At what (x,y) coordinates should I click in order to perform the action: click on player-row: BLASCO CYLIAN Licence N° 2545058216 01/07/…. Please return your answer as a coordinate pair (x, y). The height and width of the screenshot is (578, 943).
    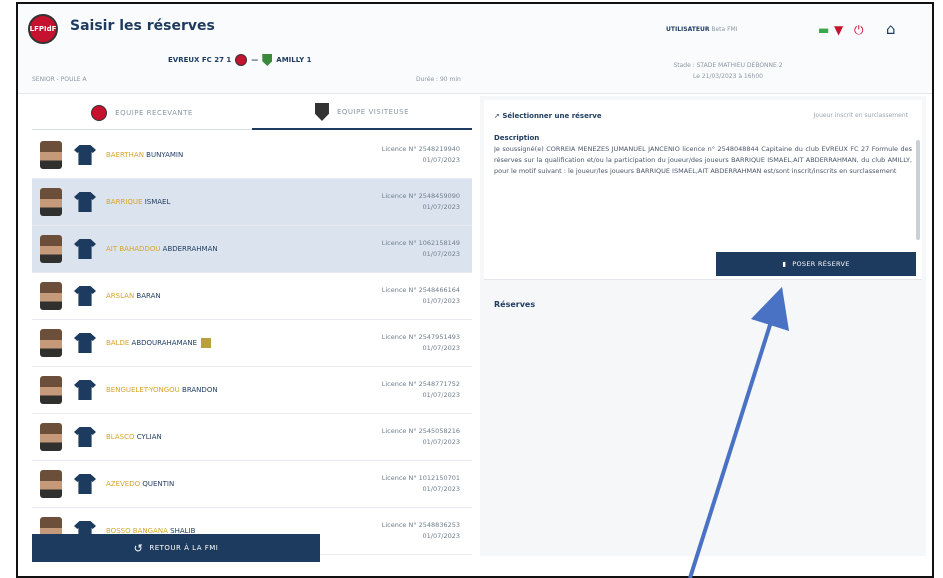
    Looking at the image, I should click on (252, 437).